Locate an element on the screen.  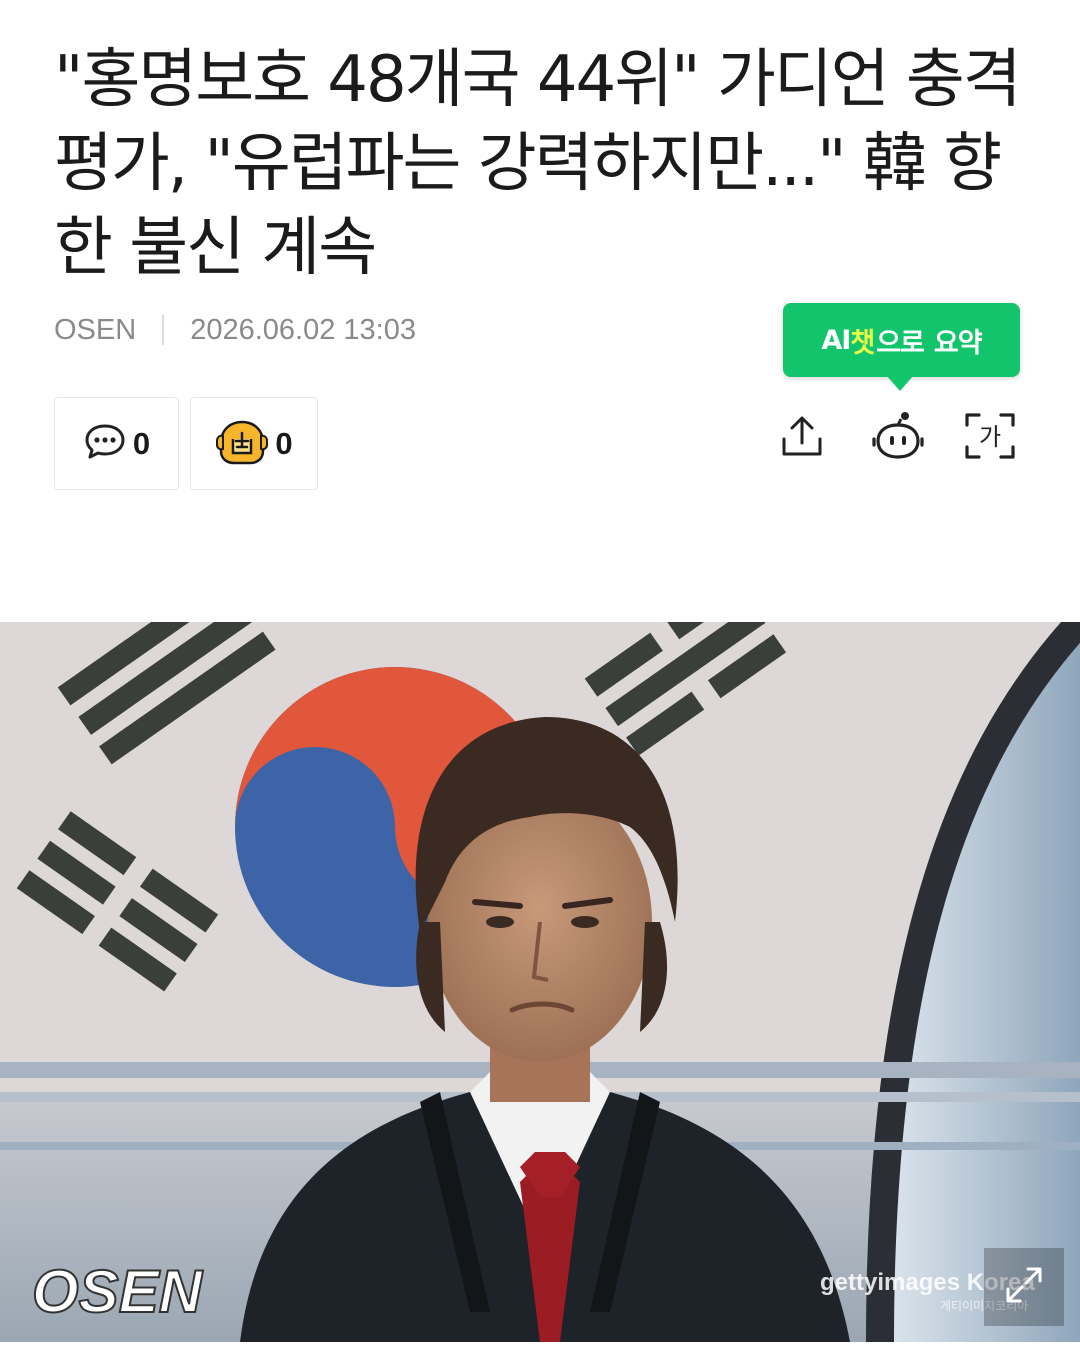
article-source: OSEN is located at coordinates (95, 330).